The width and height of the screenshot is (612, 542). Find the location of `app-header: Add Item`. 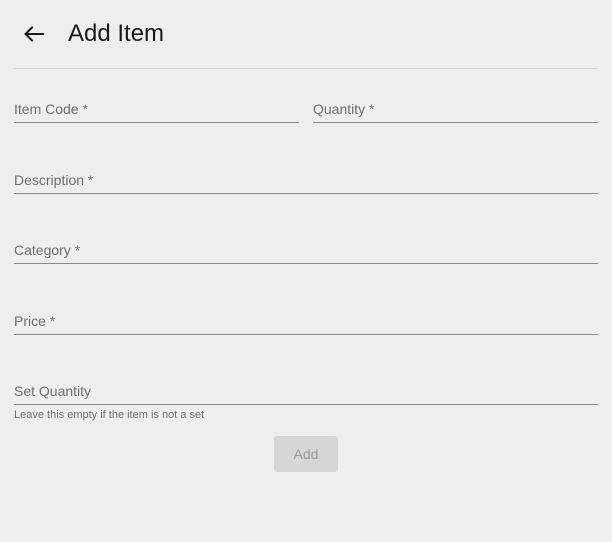

app-header: Add Item is located at coordinates (306, 34).